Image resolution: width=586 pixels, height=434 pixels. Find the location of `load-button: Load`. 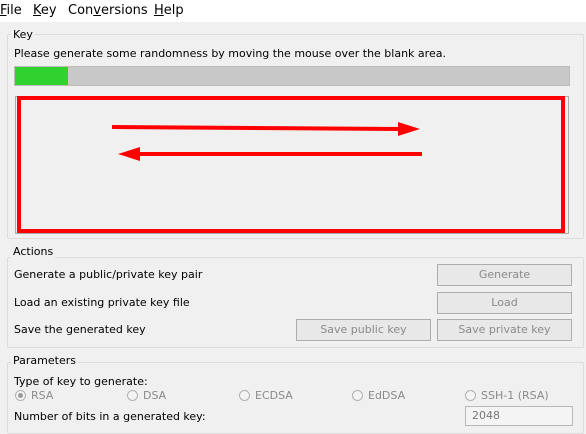

load-button: Load is located at coordinates (504, 303).